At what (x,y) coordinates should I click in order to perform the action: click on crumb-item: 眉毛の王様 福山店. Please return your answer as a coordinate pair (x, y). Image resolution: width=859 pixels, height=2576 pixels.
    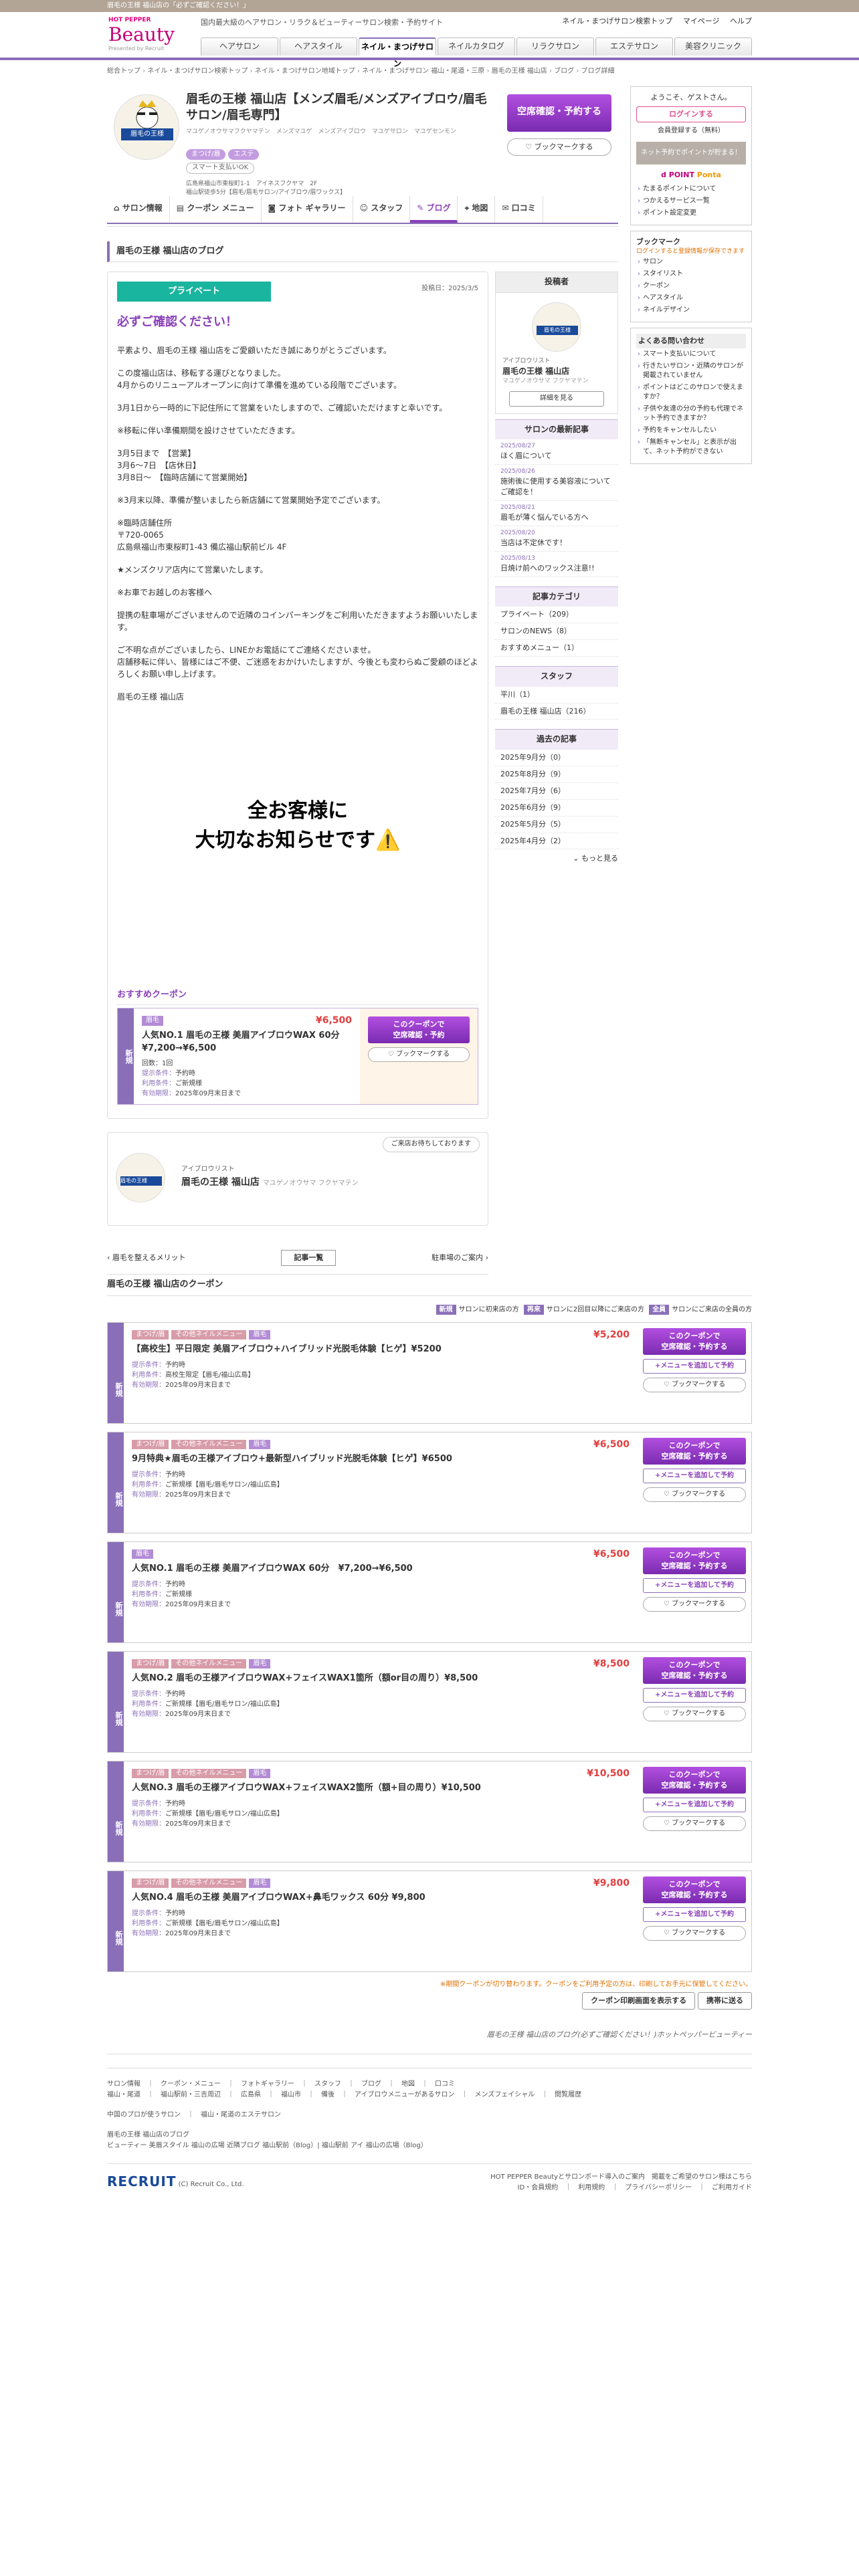
    Looking at the image, I should click on (515, 71).